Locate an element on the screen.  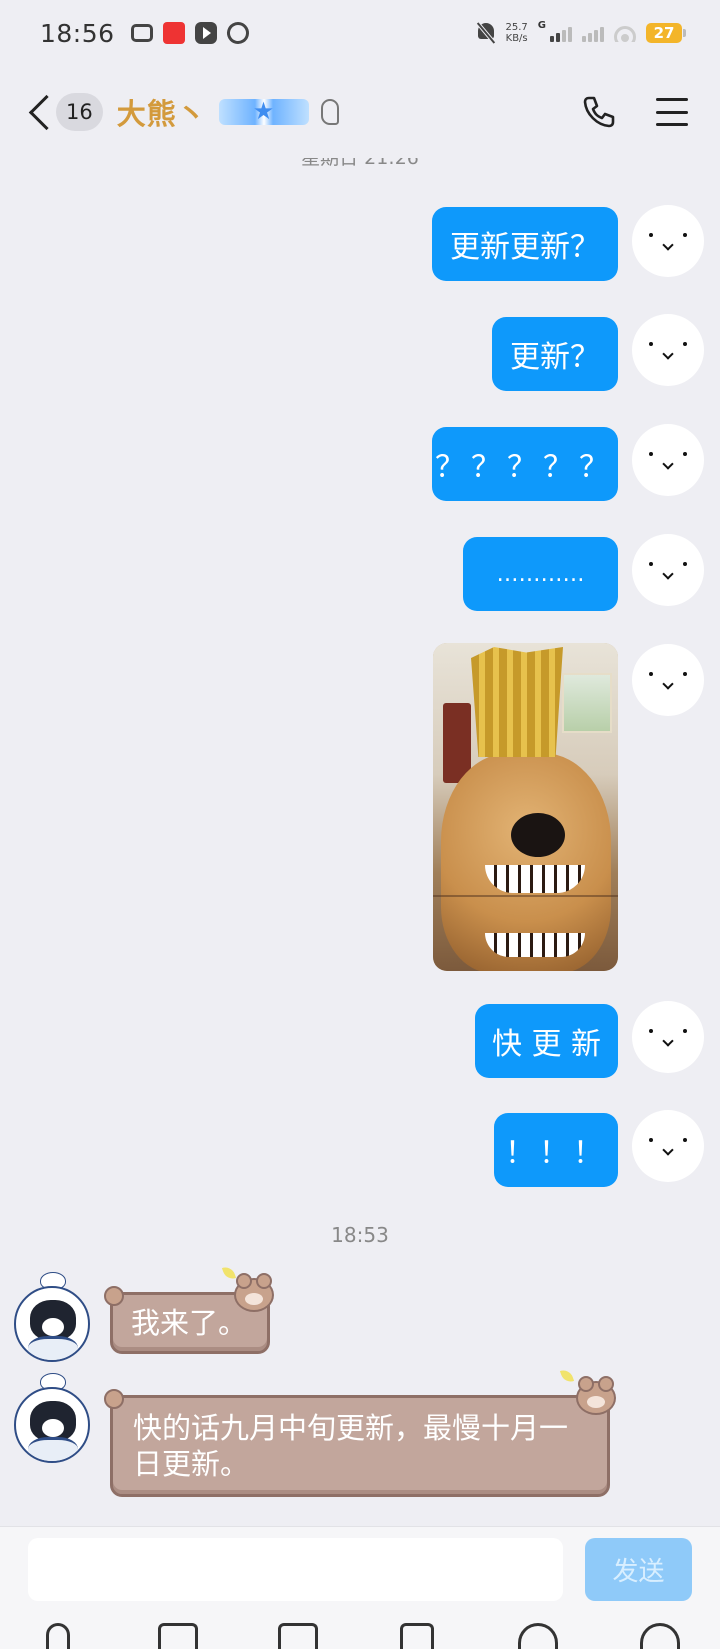
message-out: 更新更新？ is located at coordinates (568, 243).